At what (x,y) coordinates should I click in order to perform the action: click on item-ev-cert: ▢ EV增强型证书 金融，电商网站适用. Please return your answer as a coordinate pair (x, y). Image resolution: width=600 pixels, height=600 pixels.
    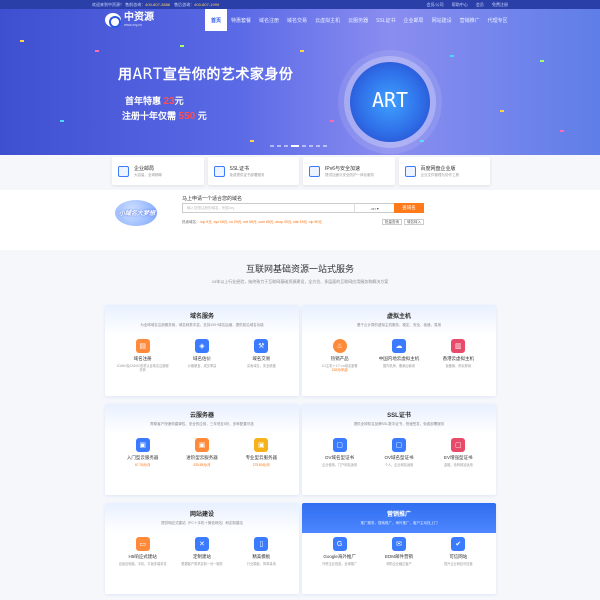
    Looking at the image, I should click on (458, 452).